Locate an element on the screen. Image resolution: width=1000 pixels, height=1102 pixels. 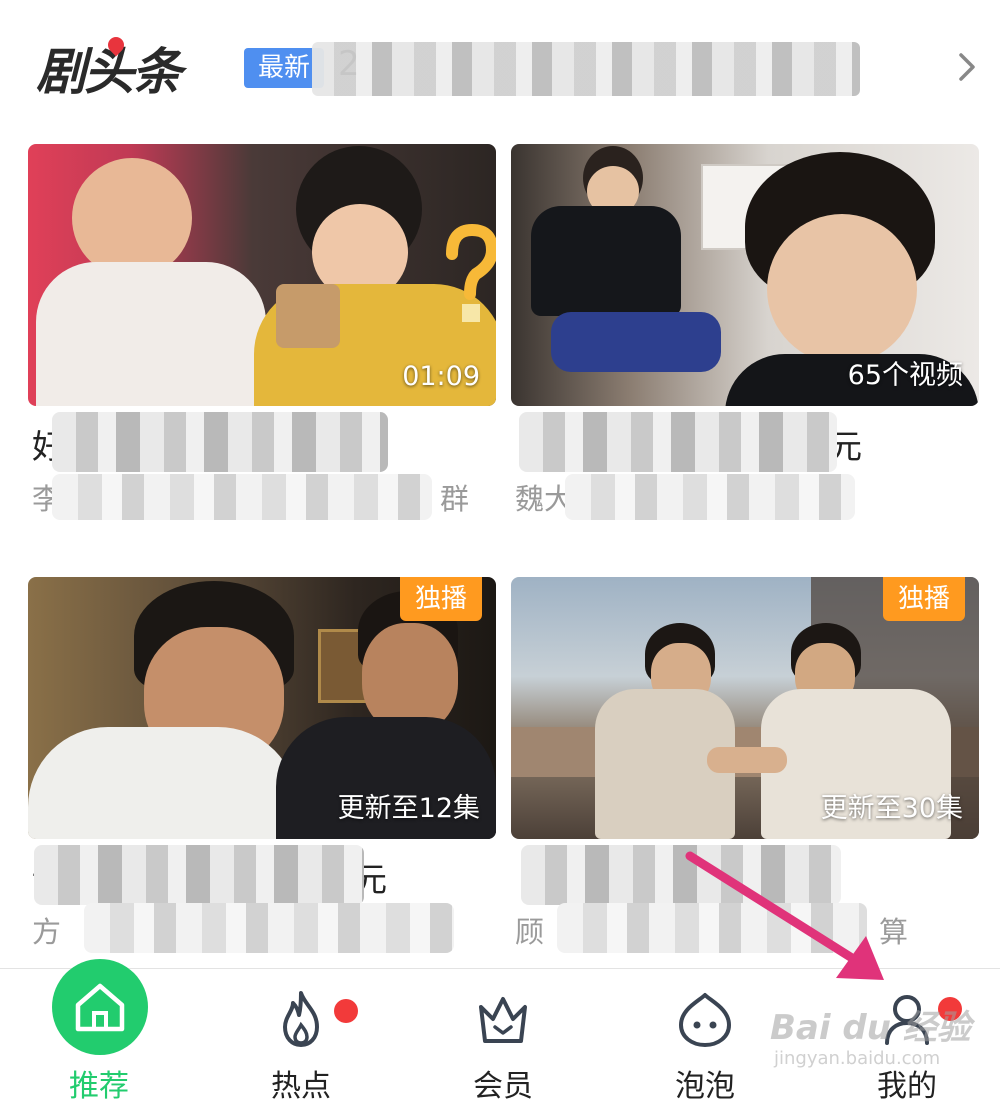
nav-label-vip: 会员 is located at coordinates (503, 1085).